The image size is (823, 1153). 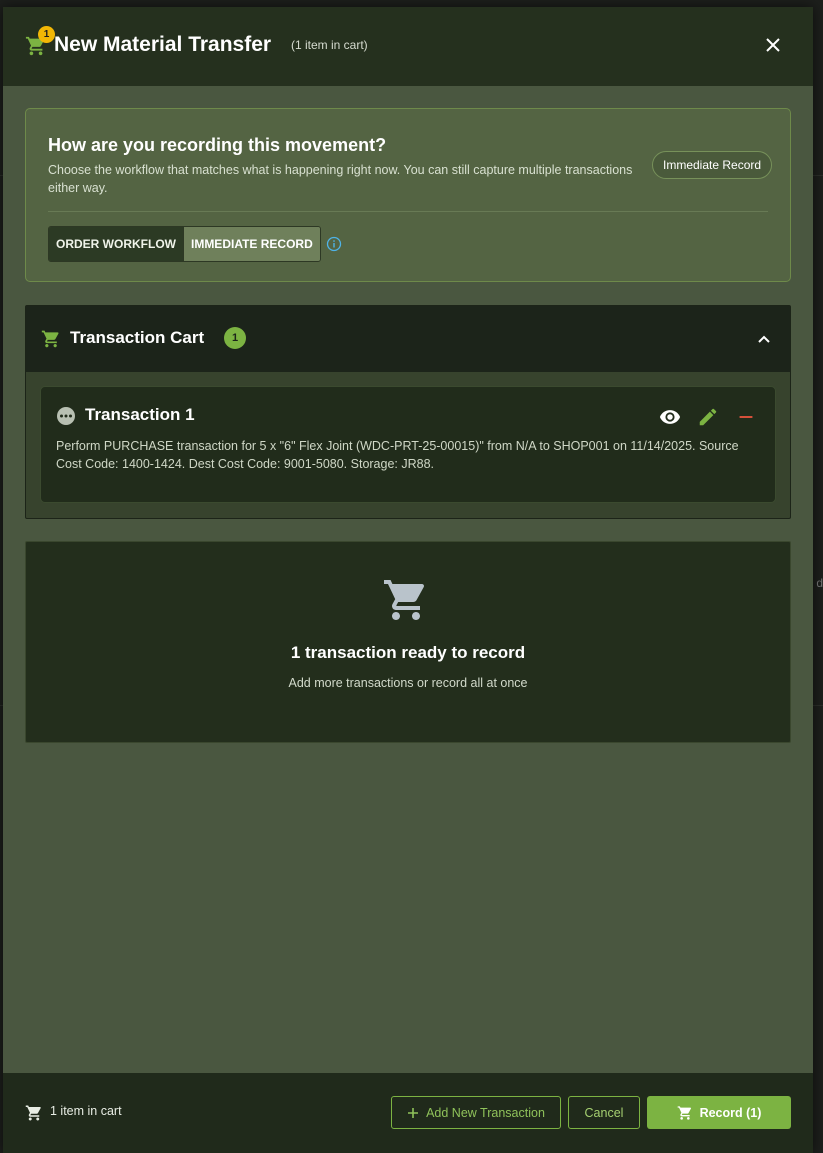 What do you see at coordinates (408, 652) in the screenshot?
I see `ready-title: 1 transaction ready to record` at bounding box center [408, 652].